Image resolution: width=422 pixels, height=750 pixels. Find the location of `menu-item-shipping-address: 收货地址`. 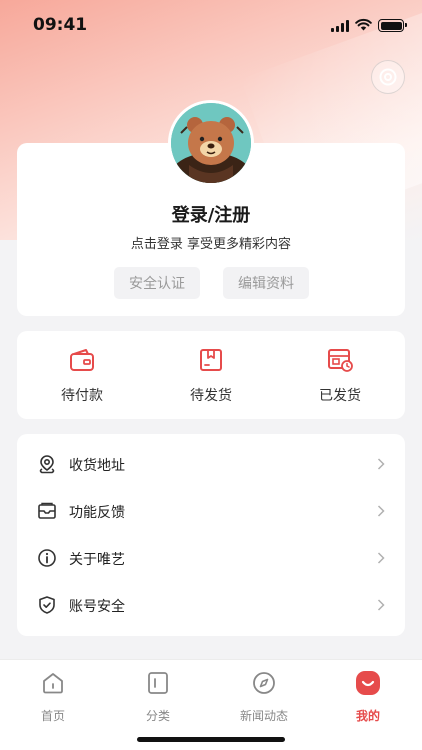

menu-item-shipping-address: 收货地址 is located at coordinates (211, 464).